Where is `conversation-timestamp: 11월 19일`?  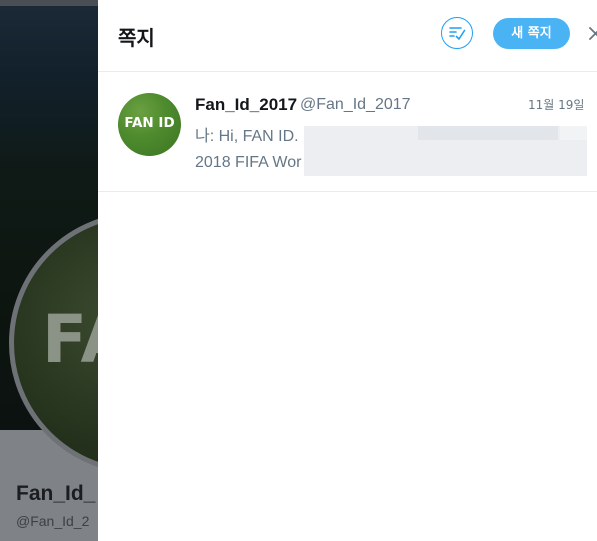
conversation-timestamp: 11월 19일 is located at coordinates (556, 105).